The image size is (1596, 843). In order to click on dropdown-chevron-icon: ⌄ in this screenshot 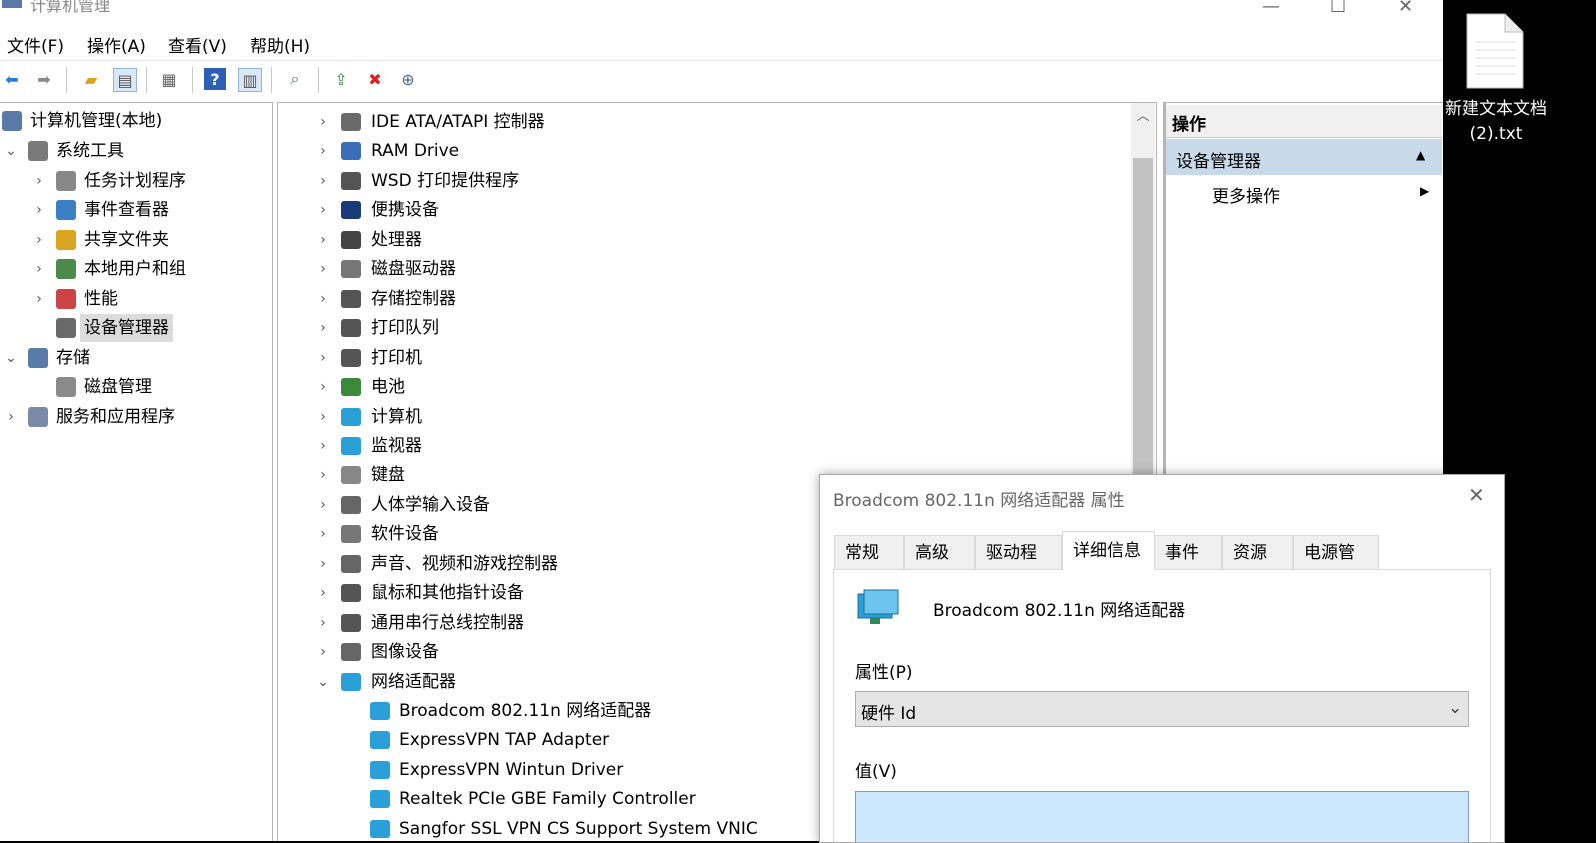, I will do `click(1455, 708)`.